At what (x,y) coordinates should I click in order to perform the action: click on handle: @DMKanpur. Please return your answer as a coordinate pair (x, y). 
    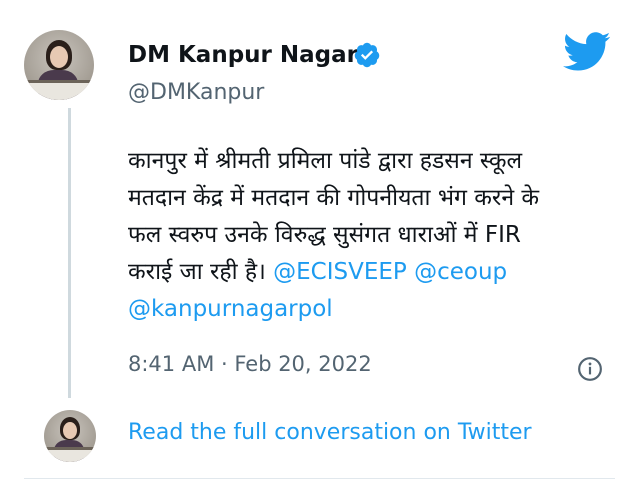
    Looking at the image, I should click on (196, 92).